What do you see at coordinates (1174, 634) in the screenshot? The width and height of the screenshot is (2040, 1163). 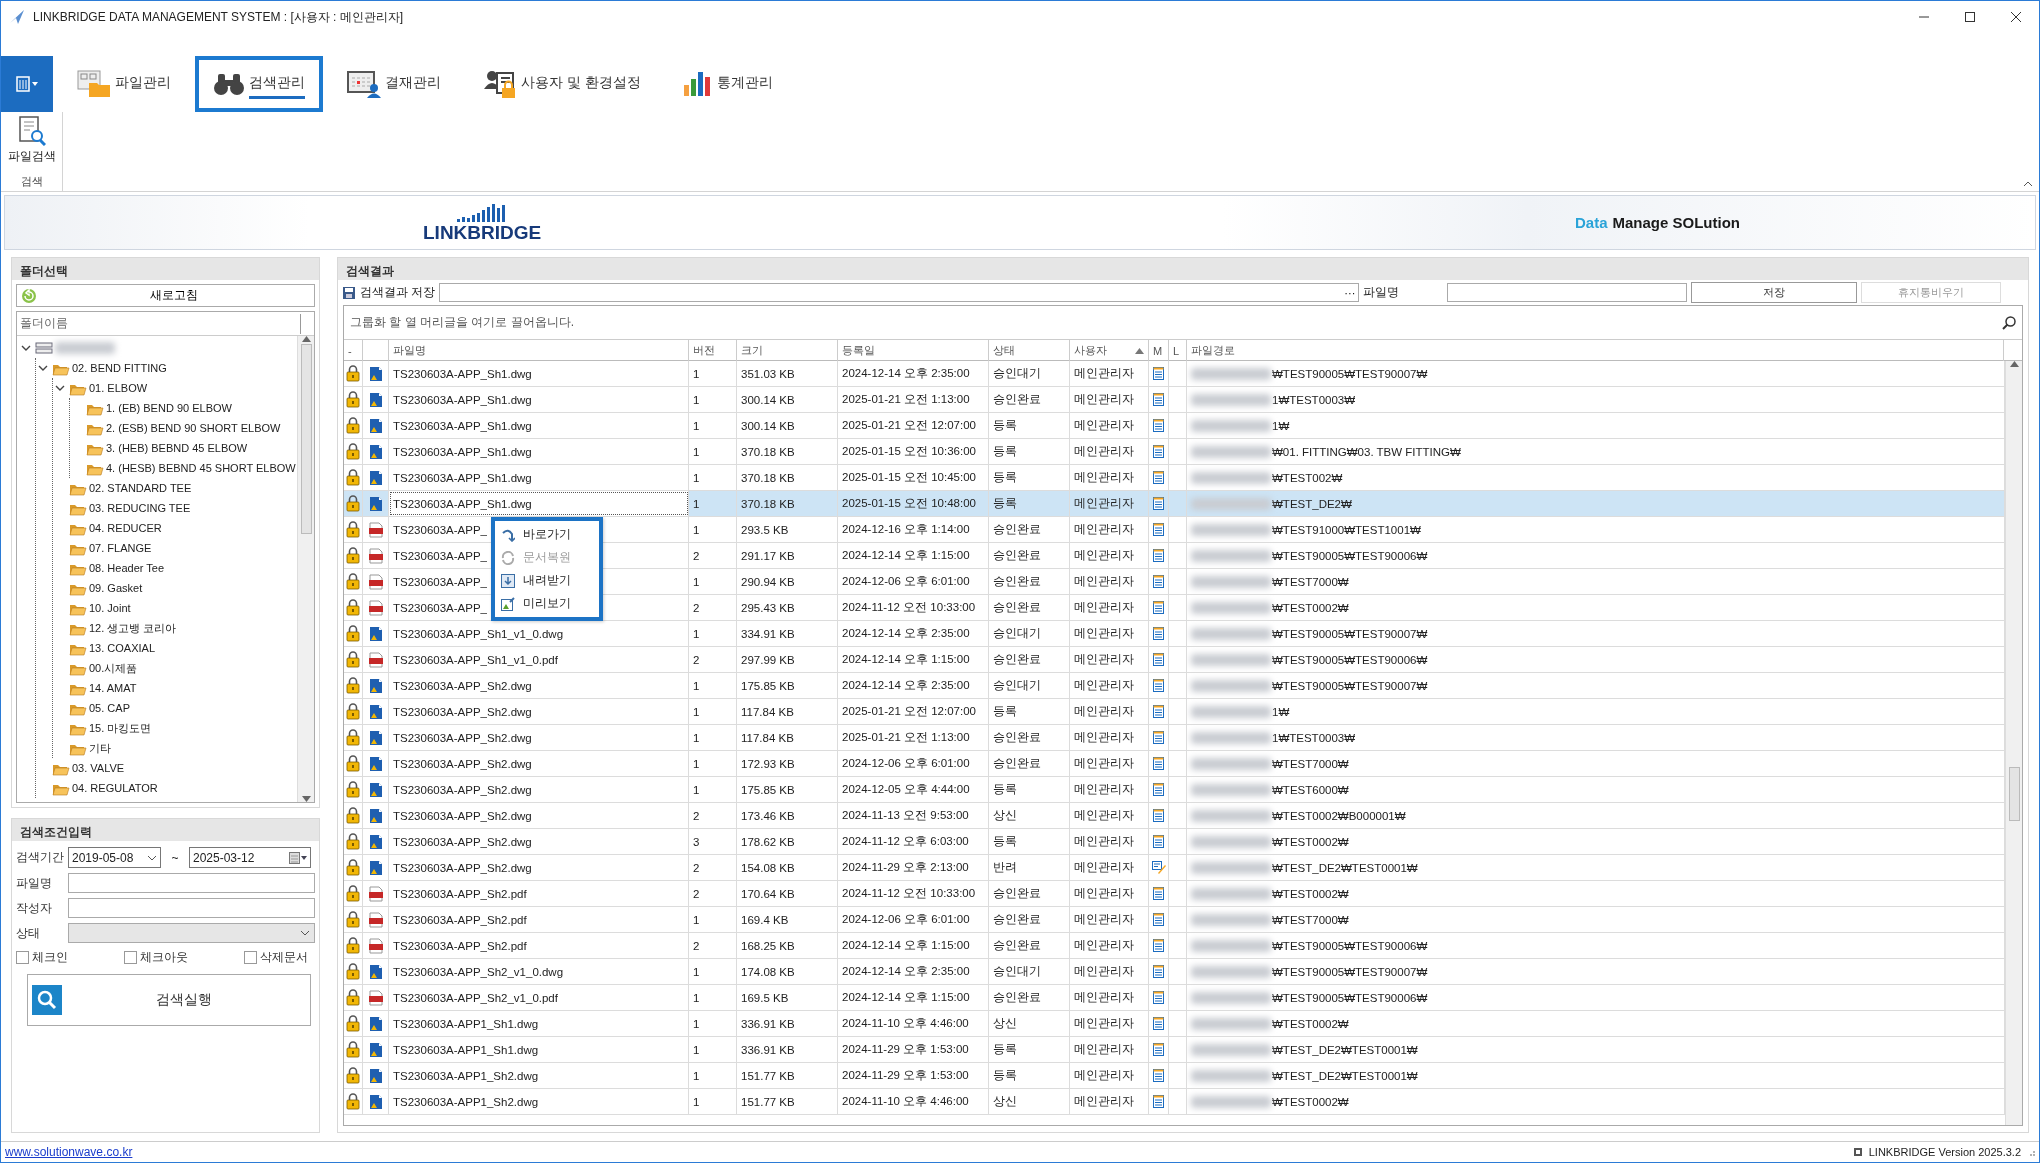 I see `table-row: TS230603A-APP_Sh1_v1_0.dwg 1 334.91 KB 2024-12-14 오후 2:35:00 승인대기 메인관리자 ₩TEST90005₩TEST90007₩` at bounding box center [1174, 634].